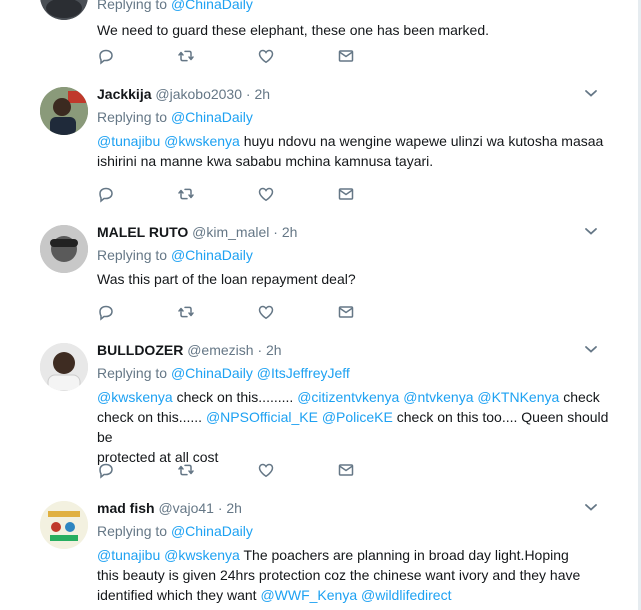 This screenshot has width=641, height=610. I want to click on display-name: mad fish, so click(126, 508).